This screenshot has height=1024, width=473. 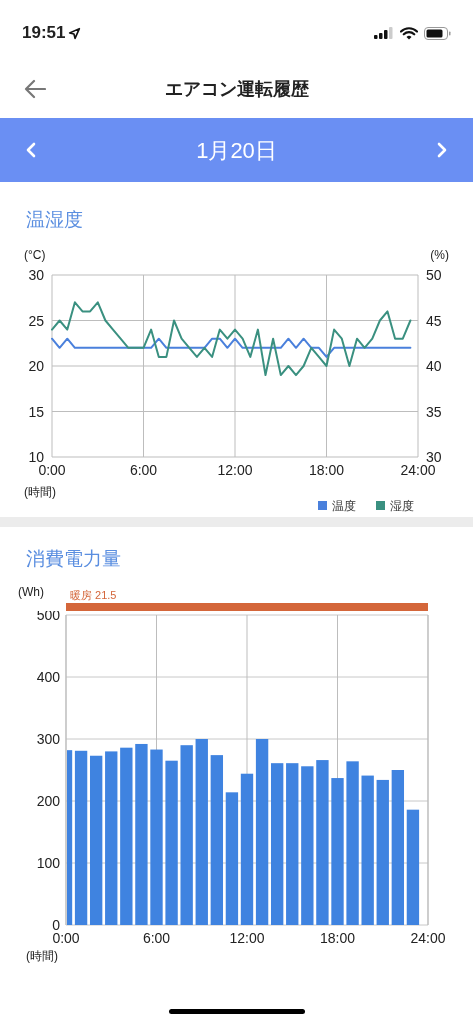 What do you see at coordinates (48, 677) in the screenshot?
I see `axis-tick-label: 400` at bounding box center [48, 677].